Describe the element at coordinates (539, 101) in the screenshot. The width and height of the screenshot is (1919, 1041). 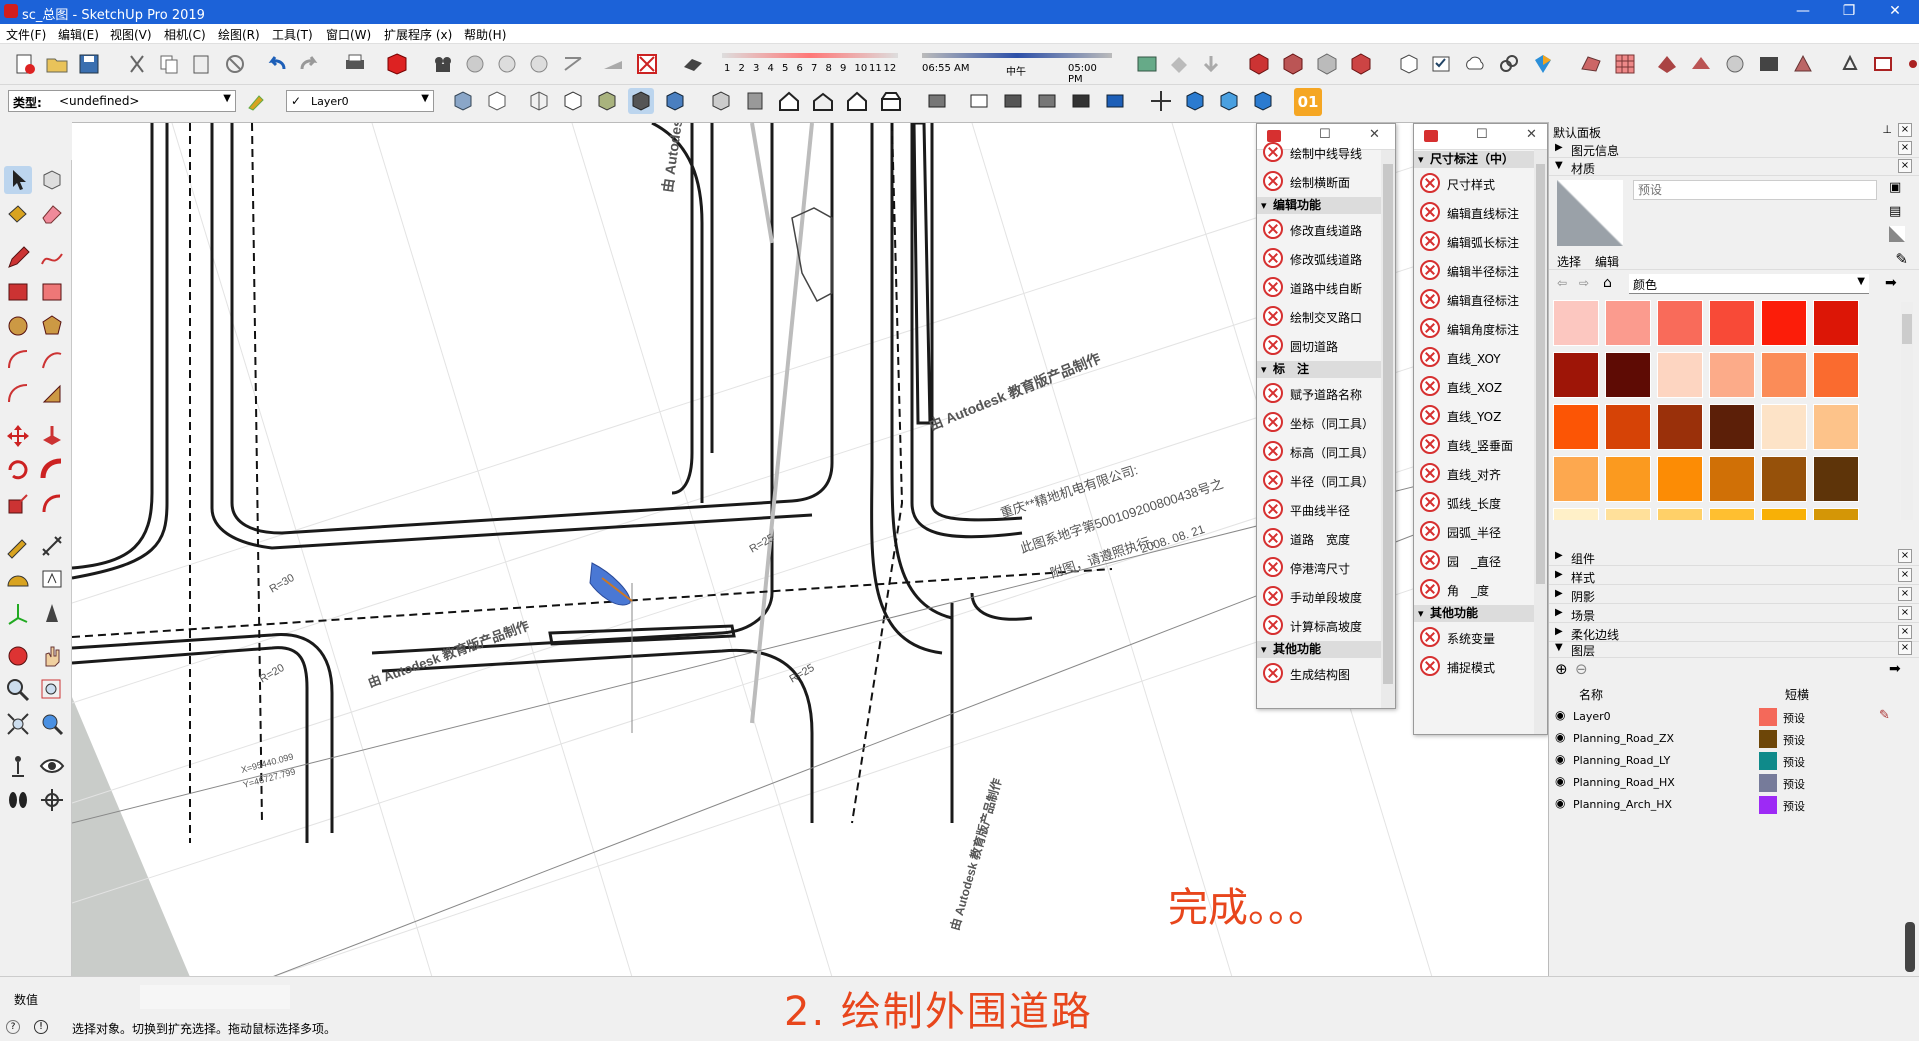
I see `wireframe-icon` at that location.